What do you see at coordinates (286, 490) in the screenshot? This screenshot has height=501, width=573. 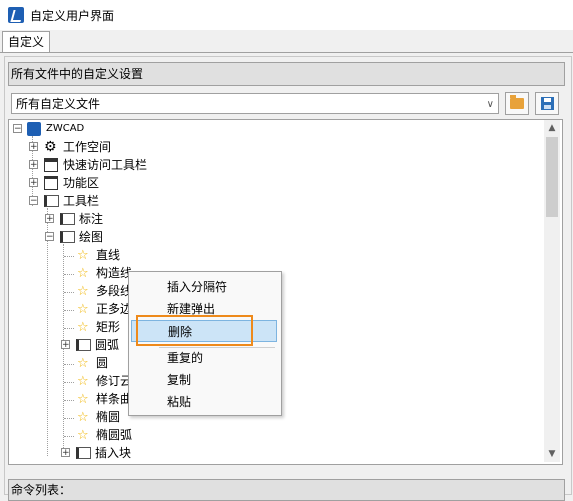 I see `command-list-header: 命令列表：` at bounding box center [286, 490].